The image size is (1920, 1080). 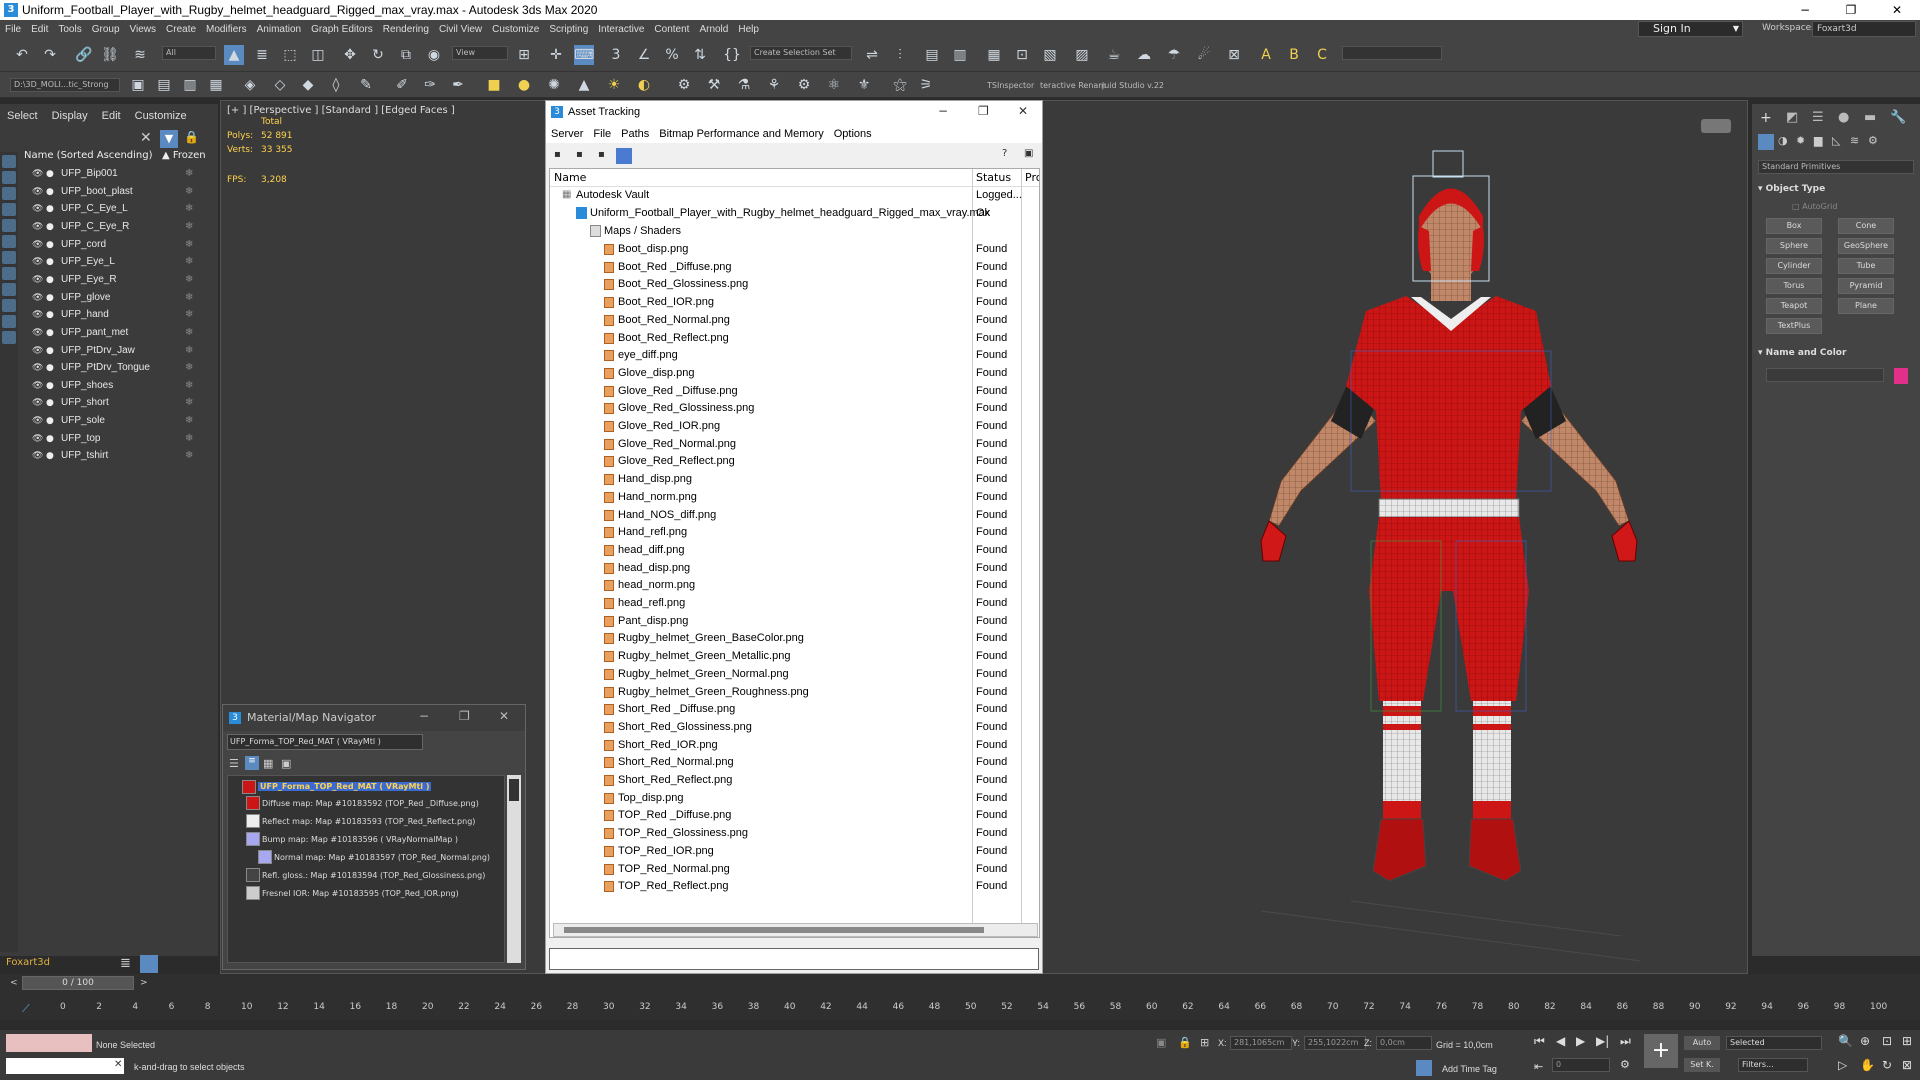 I want to click on align-icon: ⫶, so click(x=900, y=55).